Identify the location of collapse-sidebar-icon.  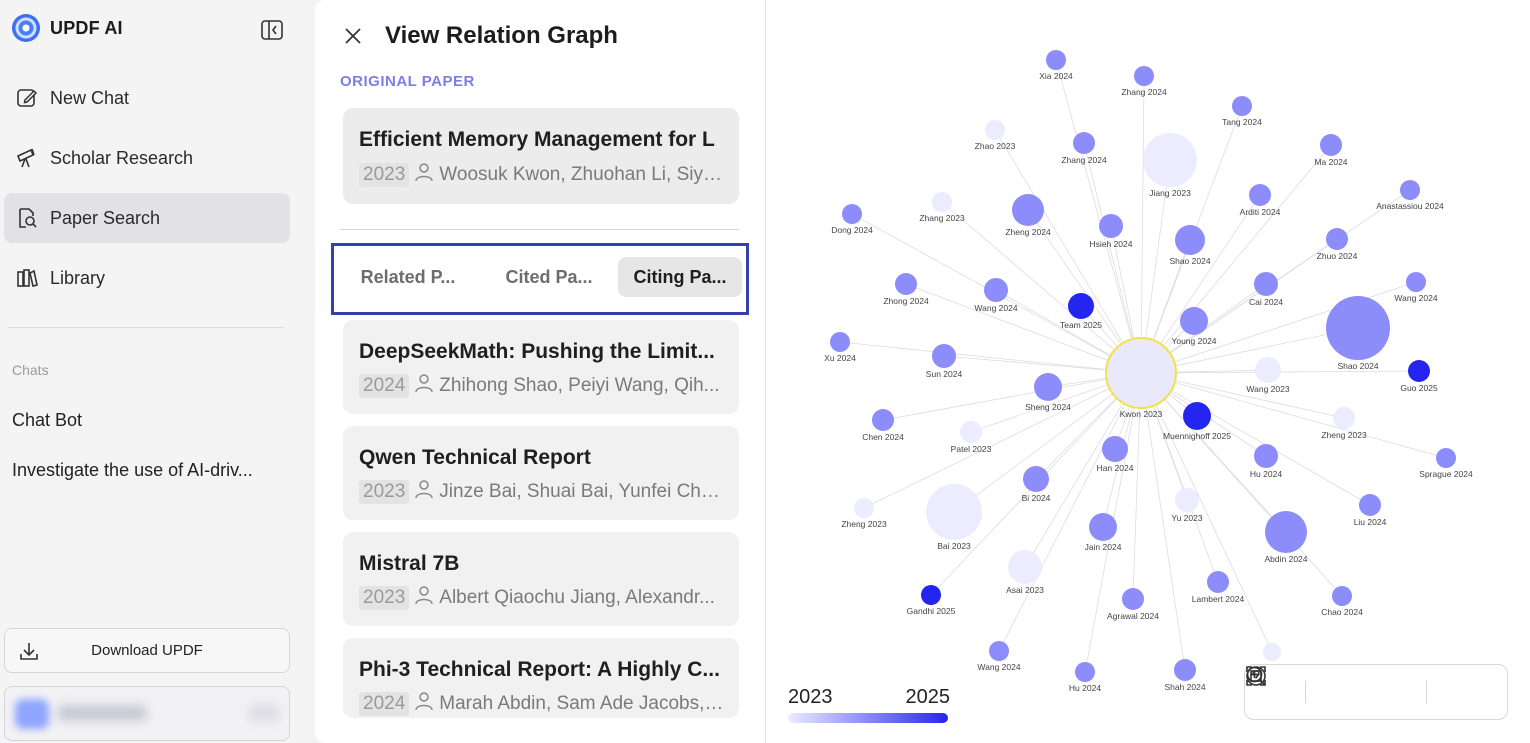
(272, 30).